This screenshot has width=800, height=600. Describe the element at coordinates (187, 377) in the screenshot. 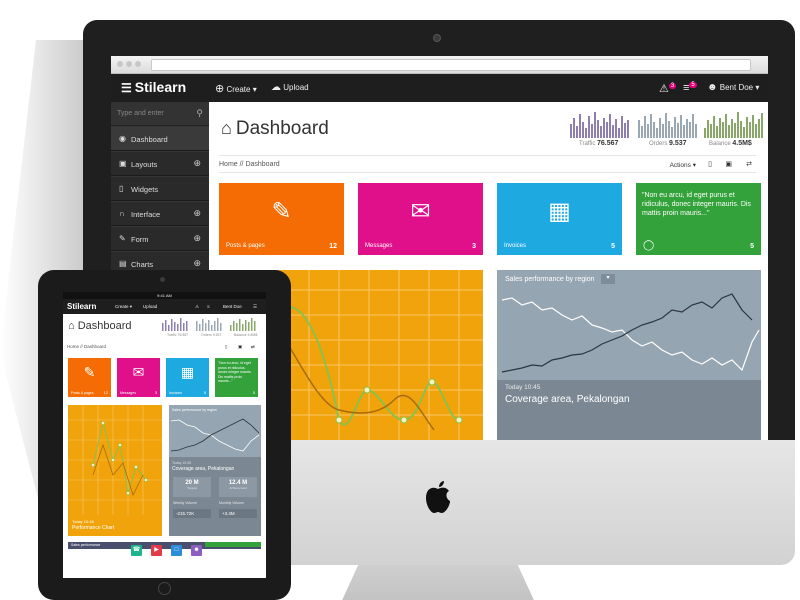

I see `ipad-tile-invoices: ▦ Invoices 5` at that location.